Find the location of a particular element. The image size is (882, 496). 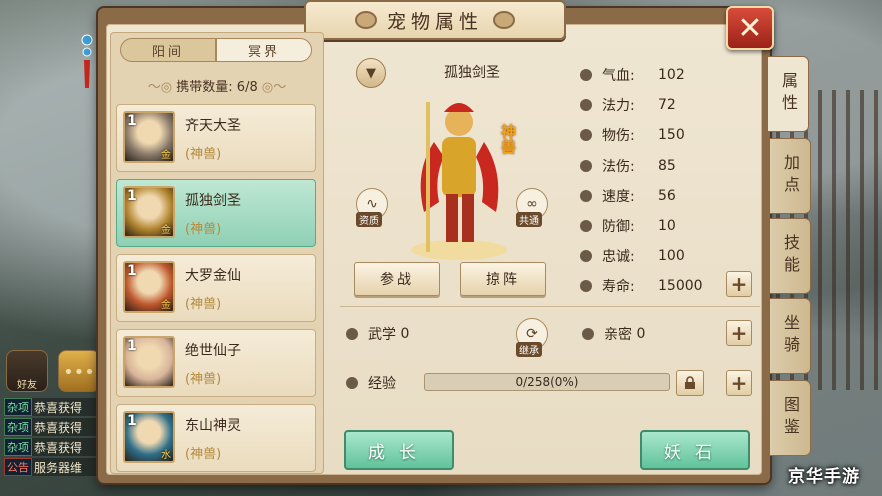

pet-name: 东山神灵 is located at coordinates (213, 426).